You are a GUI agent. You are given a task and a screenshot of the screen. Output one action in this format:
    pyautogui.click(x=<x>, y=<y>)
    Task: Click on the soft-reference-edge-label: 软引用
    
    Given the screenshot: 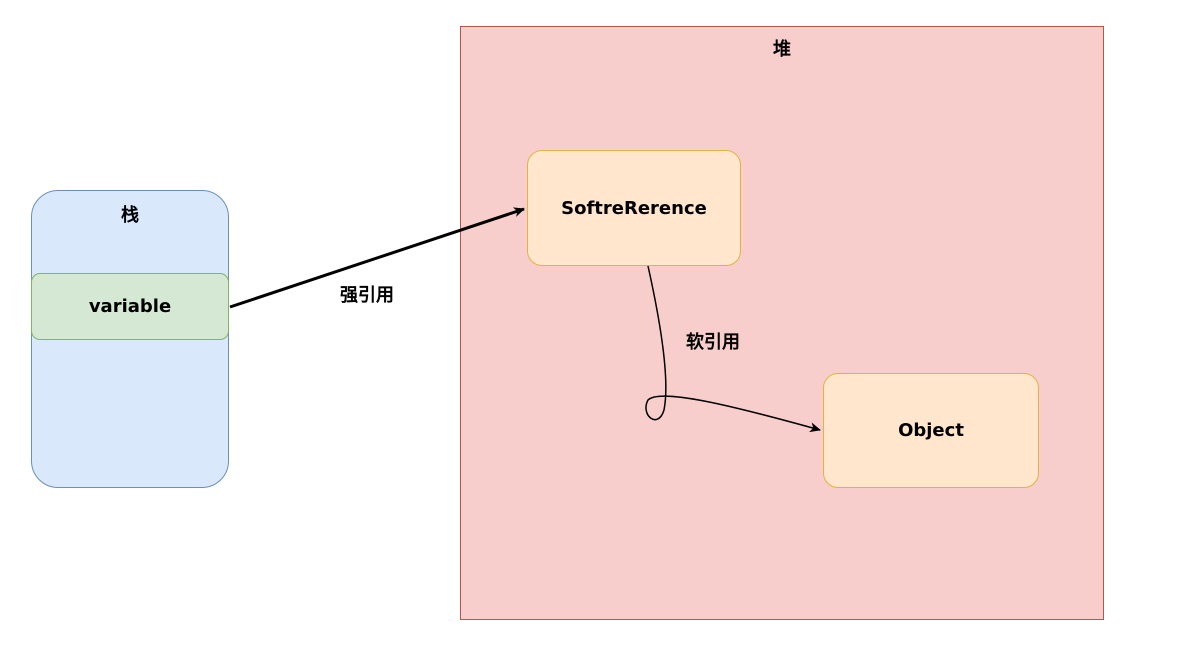 What is the action you would take?
    pyautogui.click(x=713, y=342)
    